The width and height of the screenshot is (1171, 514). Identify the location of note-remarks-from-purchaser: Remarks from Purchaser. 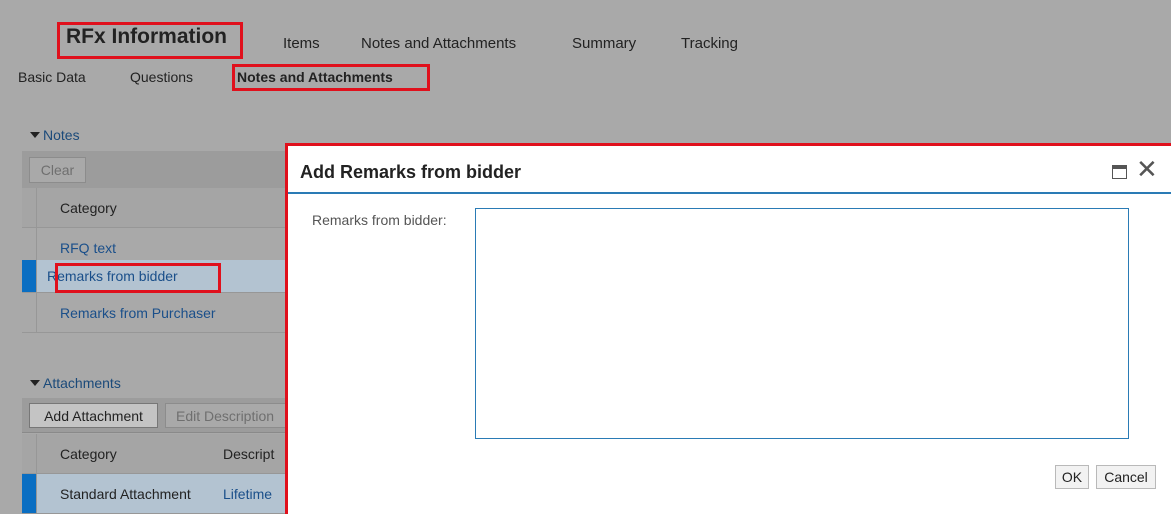
(126, 313).